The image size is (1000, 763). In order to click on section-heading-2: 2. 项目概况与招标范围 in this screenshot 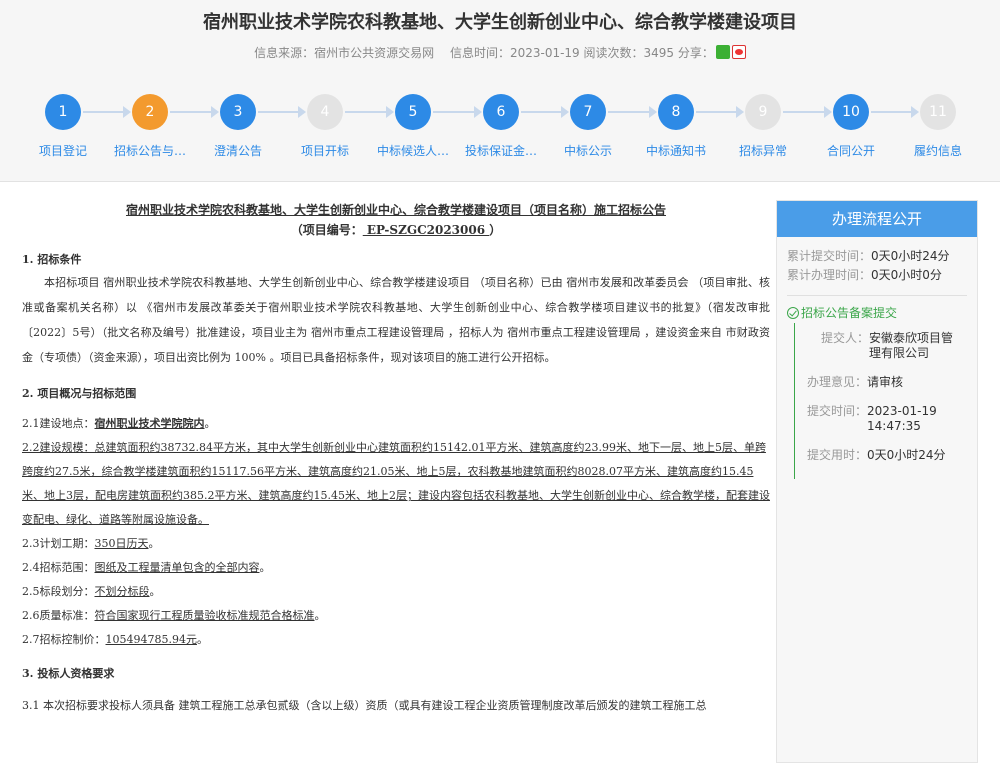, I will do `click(79, 393)`.